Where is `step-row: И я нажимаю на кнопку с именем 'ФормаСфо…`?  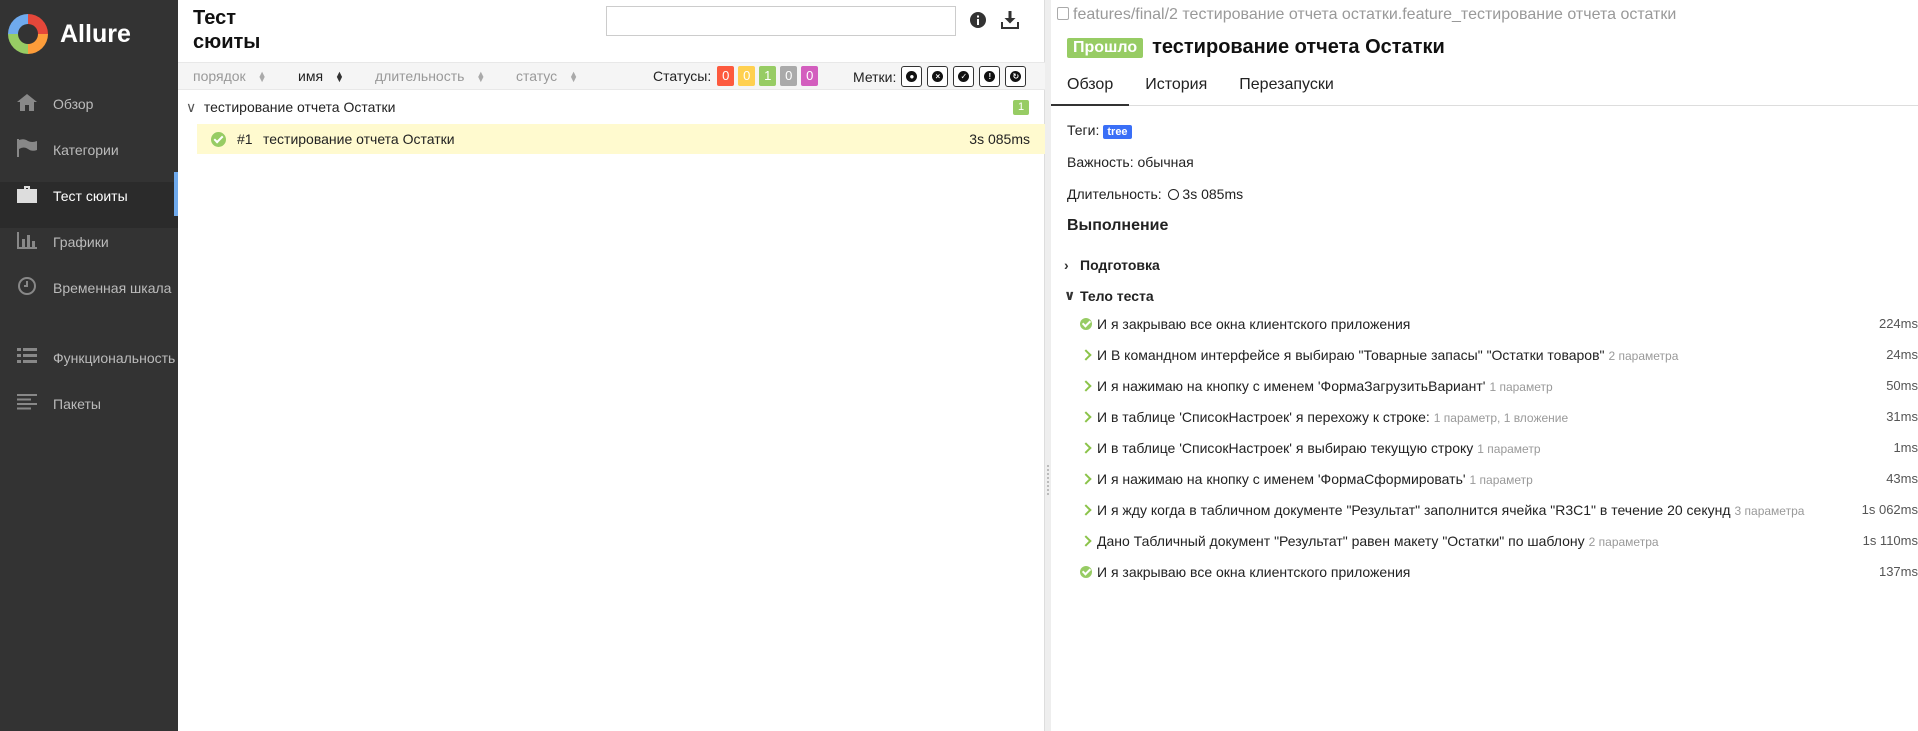 step-row: И я нажимаю на кнопку с именем 'ФормаСфо… is located at coordinates (1492, 481).